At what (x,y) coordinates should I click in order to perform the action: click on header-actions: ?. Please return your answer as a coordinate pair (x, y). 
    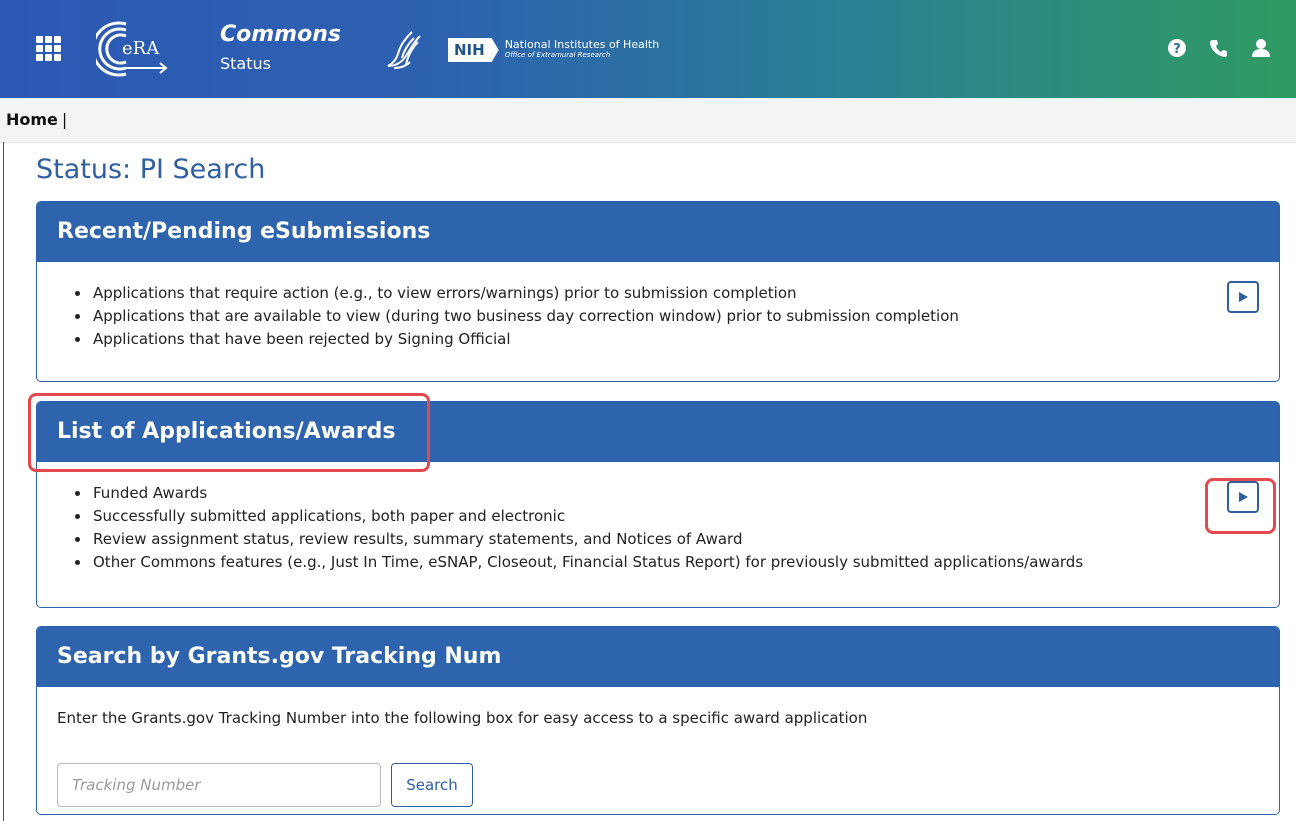
    Looking at the image, I should click on (1219, 48).